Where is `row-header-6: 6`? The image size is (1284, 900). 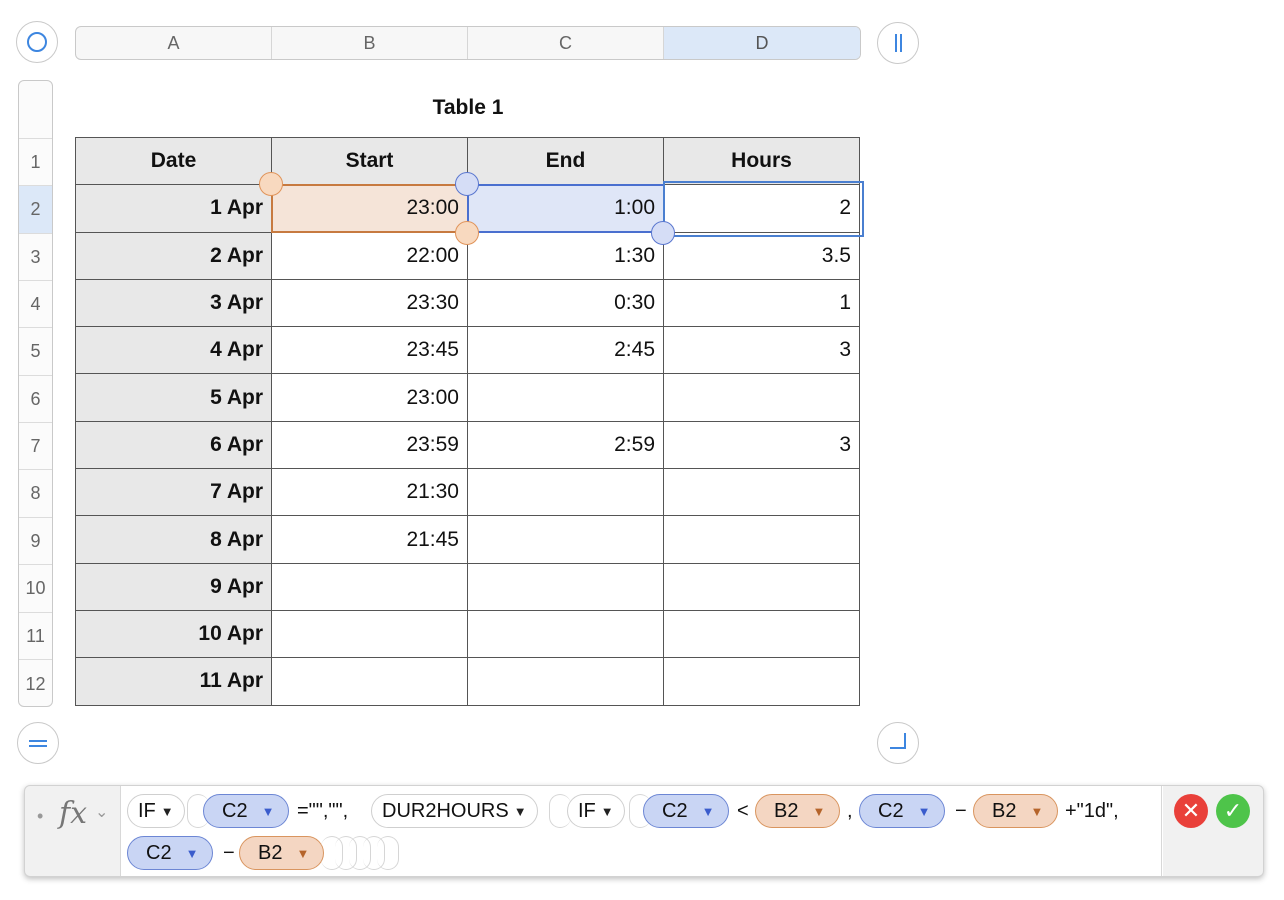
row-header-6: 6 is located at coordinates (35, 398).